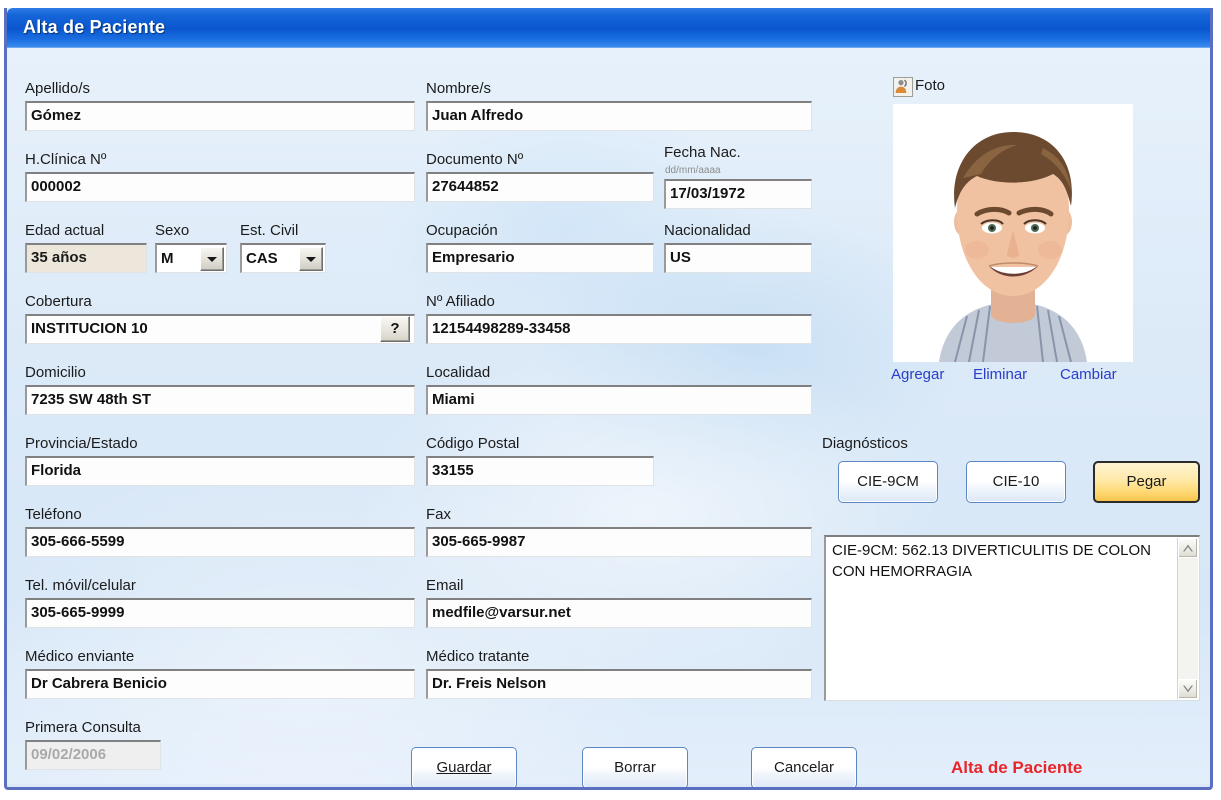  I want to click on label-telefono: Teléfono, so click(53, 514).